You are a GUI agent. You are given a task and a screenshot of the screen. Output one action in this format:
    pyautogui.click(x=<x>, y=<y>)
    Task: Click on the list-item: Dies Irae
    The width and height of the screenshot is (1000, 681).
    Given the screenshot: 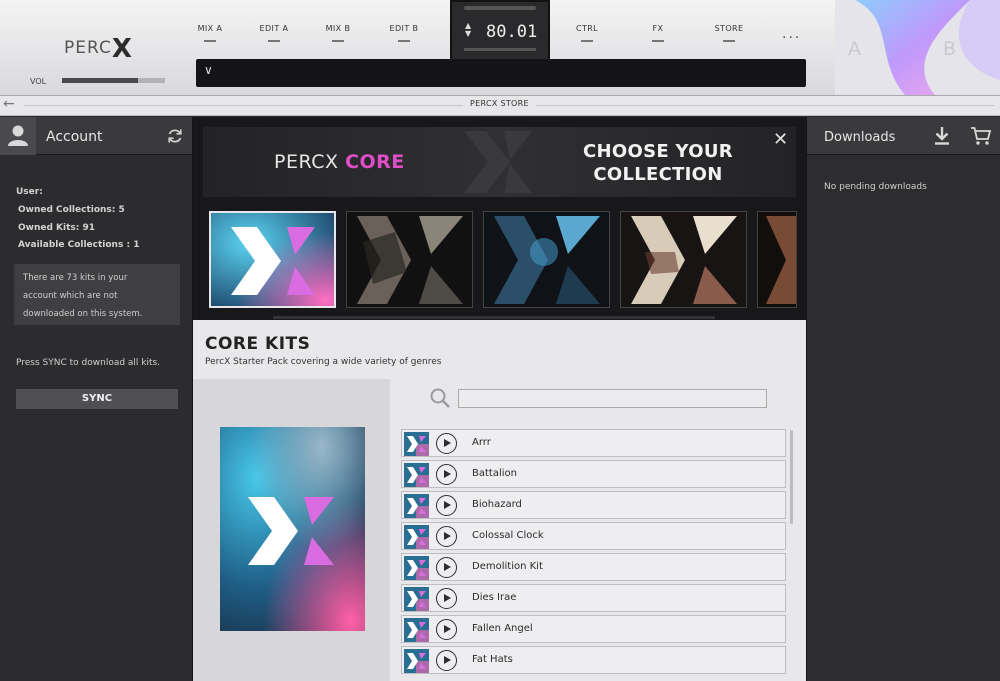 What is the action you would take?
    pyautogui.click(x=593, y=598)
    